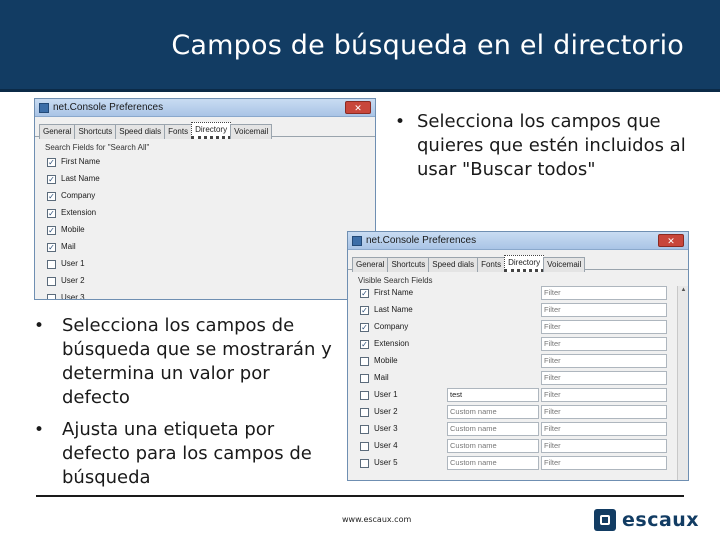  Describe the element at coordinates (73, 263) in the screenshot. I see `checkbox-label: User 1` at that location.